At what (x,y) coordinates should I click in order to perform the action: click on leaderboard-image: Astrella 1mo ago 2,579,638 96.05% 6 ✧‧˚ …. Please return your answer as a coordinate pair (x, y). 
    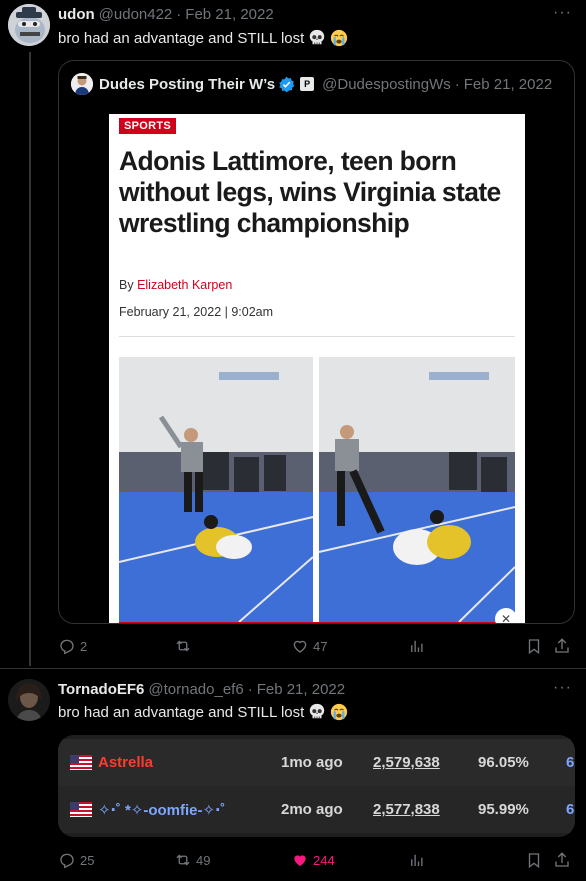
    Looking at the image, I should click on (316, 786).